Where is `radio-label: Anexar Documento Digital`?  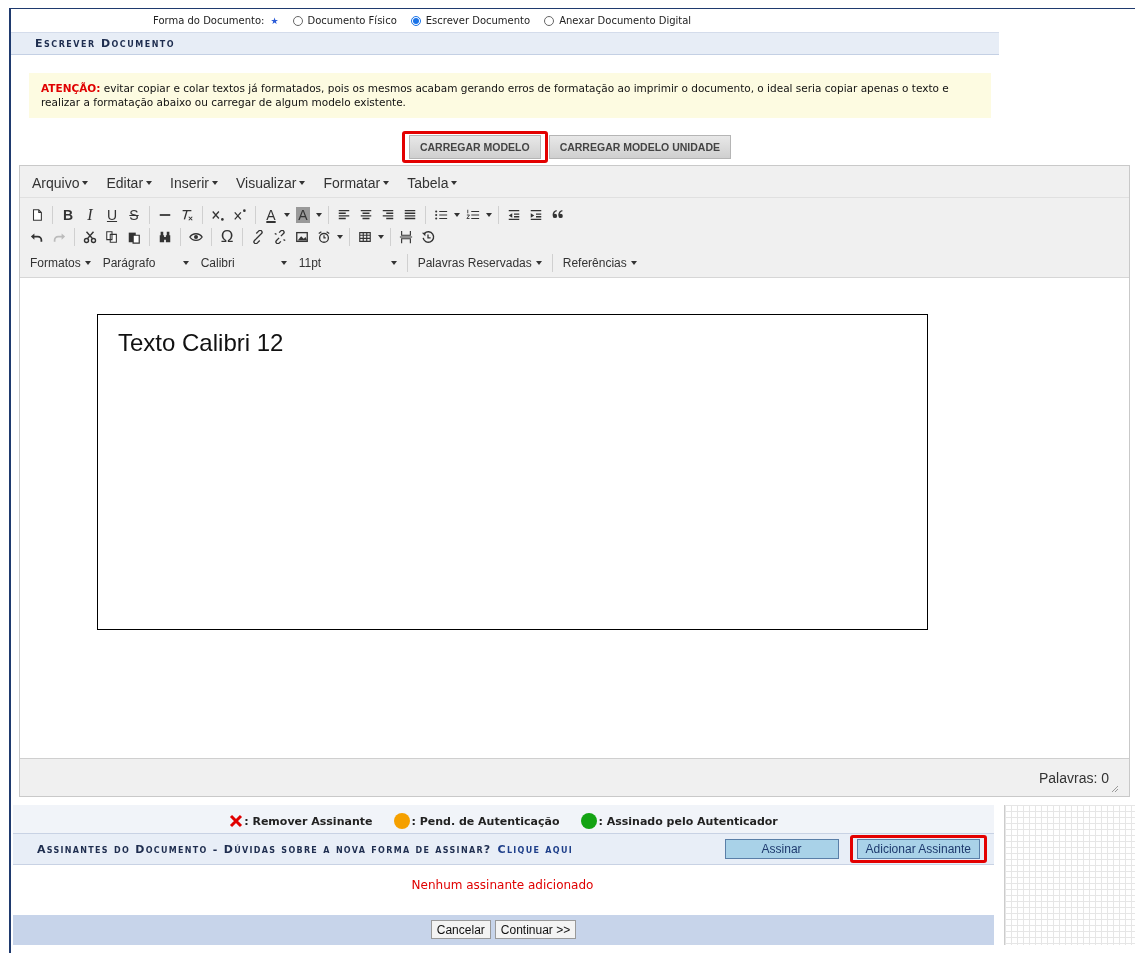
radio-label: Anexar Documento Digital is located at coordinates (625, 20).